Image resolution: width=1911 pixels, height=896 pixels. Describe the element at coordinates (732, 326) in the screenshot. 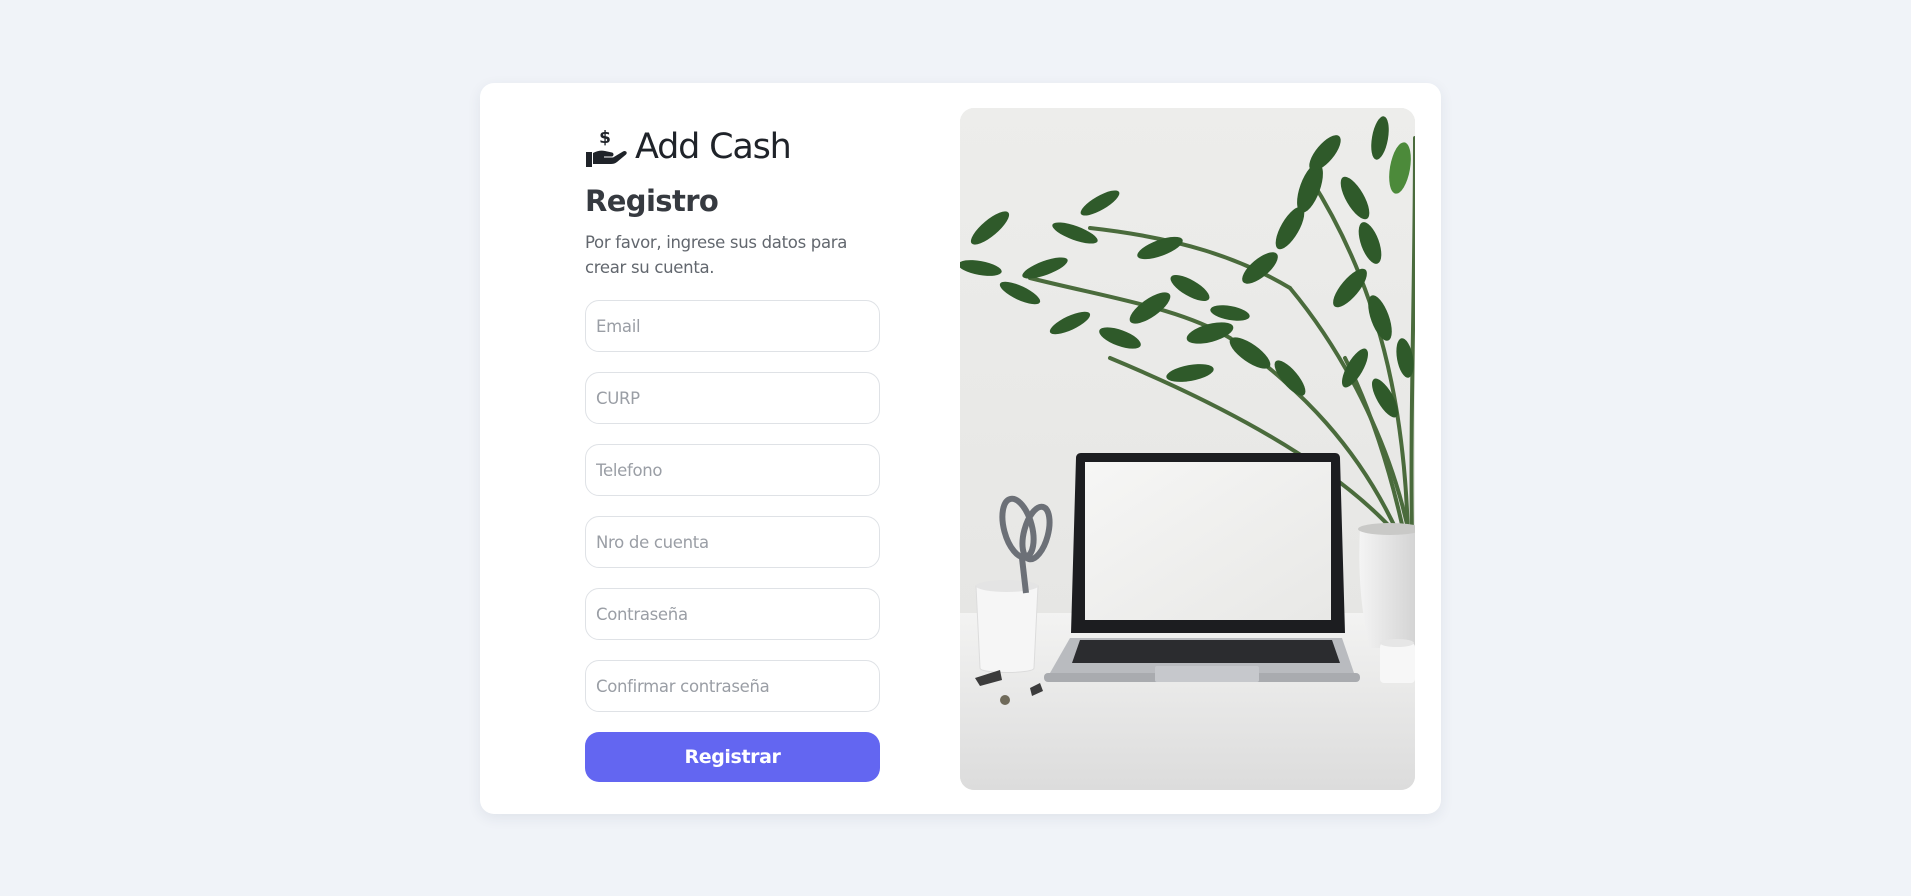

I see `email-field` at that location.